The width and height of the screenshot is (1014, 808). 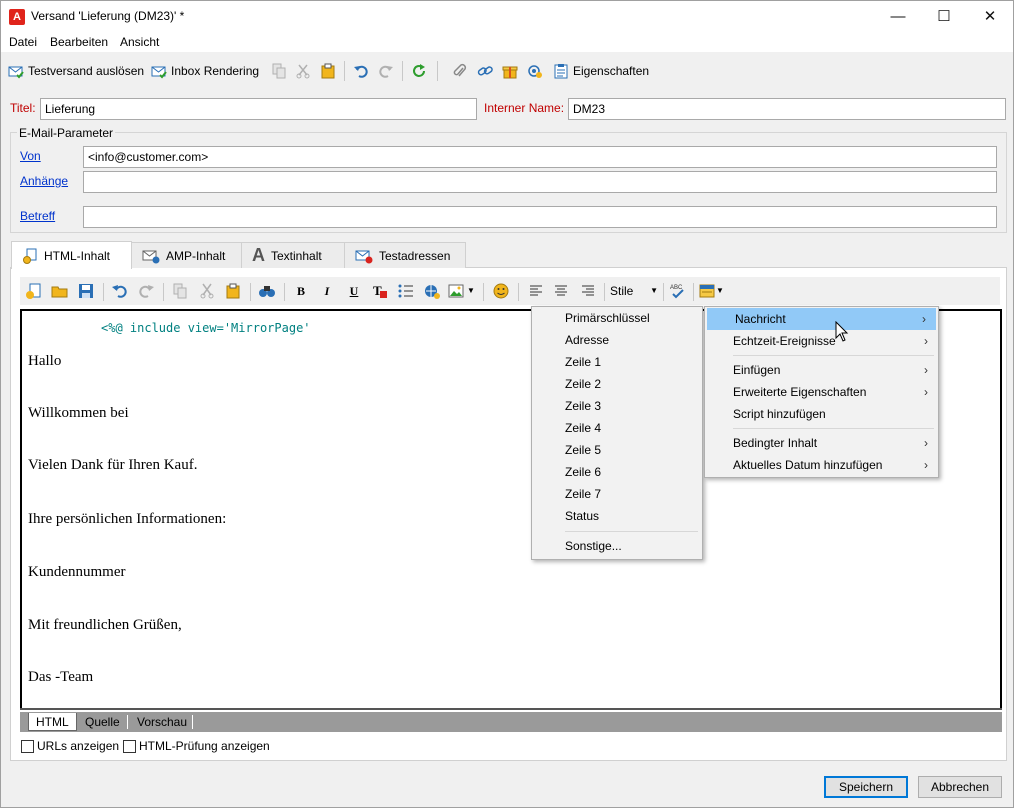 I want to click on menu-item-echtzeit-label: Echtzeit-Ereignisse, so click(x=784, y=341).